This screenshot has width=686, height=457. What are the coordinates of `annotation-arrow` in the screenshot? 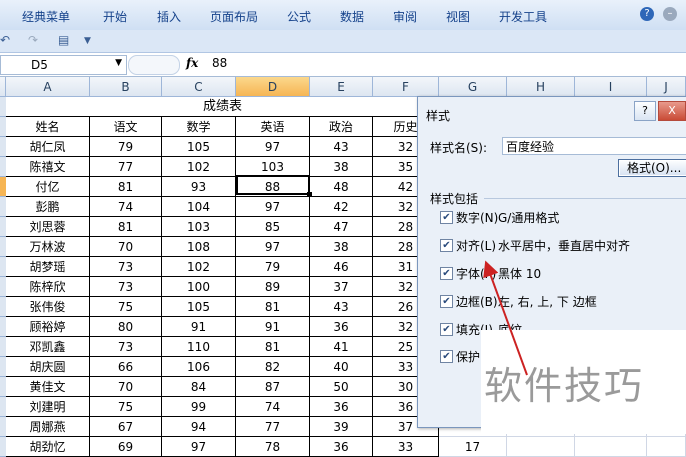 It's located at (505, 318).